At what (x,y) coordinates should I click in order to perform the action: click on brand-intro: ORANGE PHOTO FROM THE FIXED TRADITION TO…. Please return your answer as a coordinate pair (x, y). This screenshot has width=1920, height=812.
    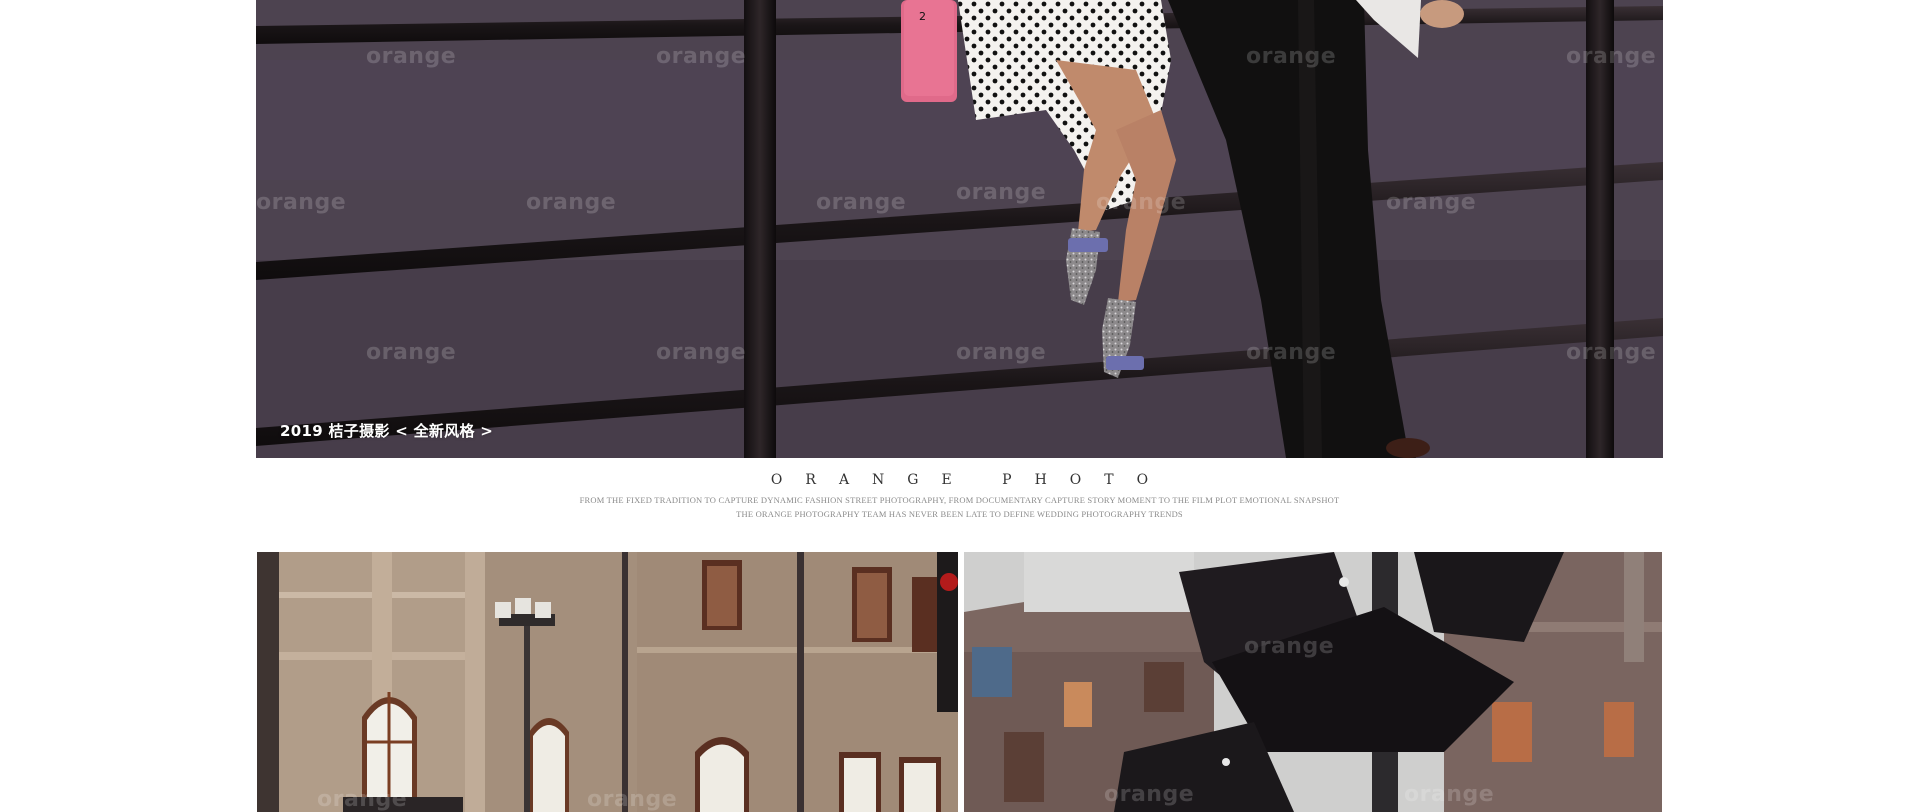
    Looking at the image, I should click on (959, 505).